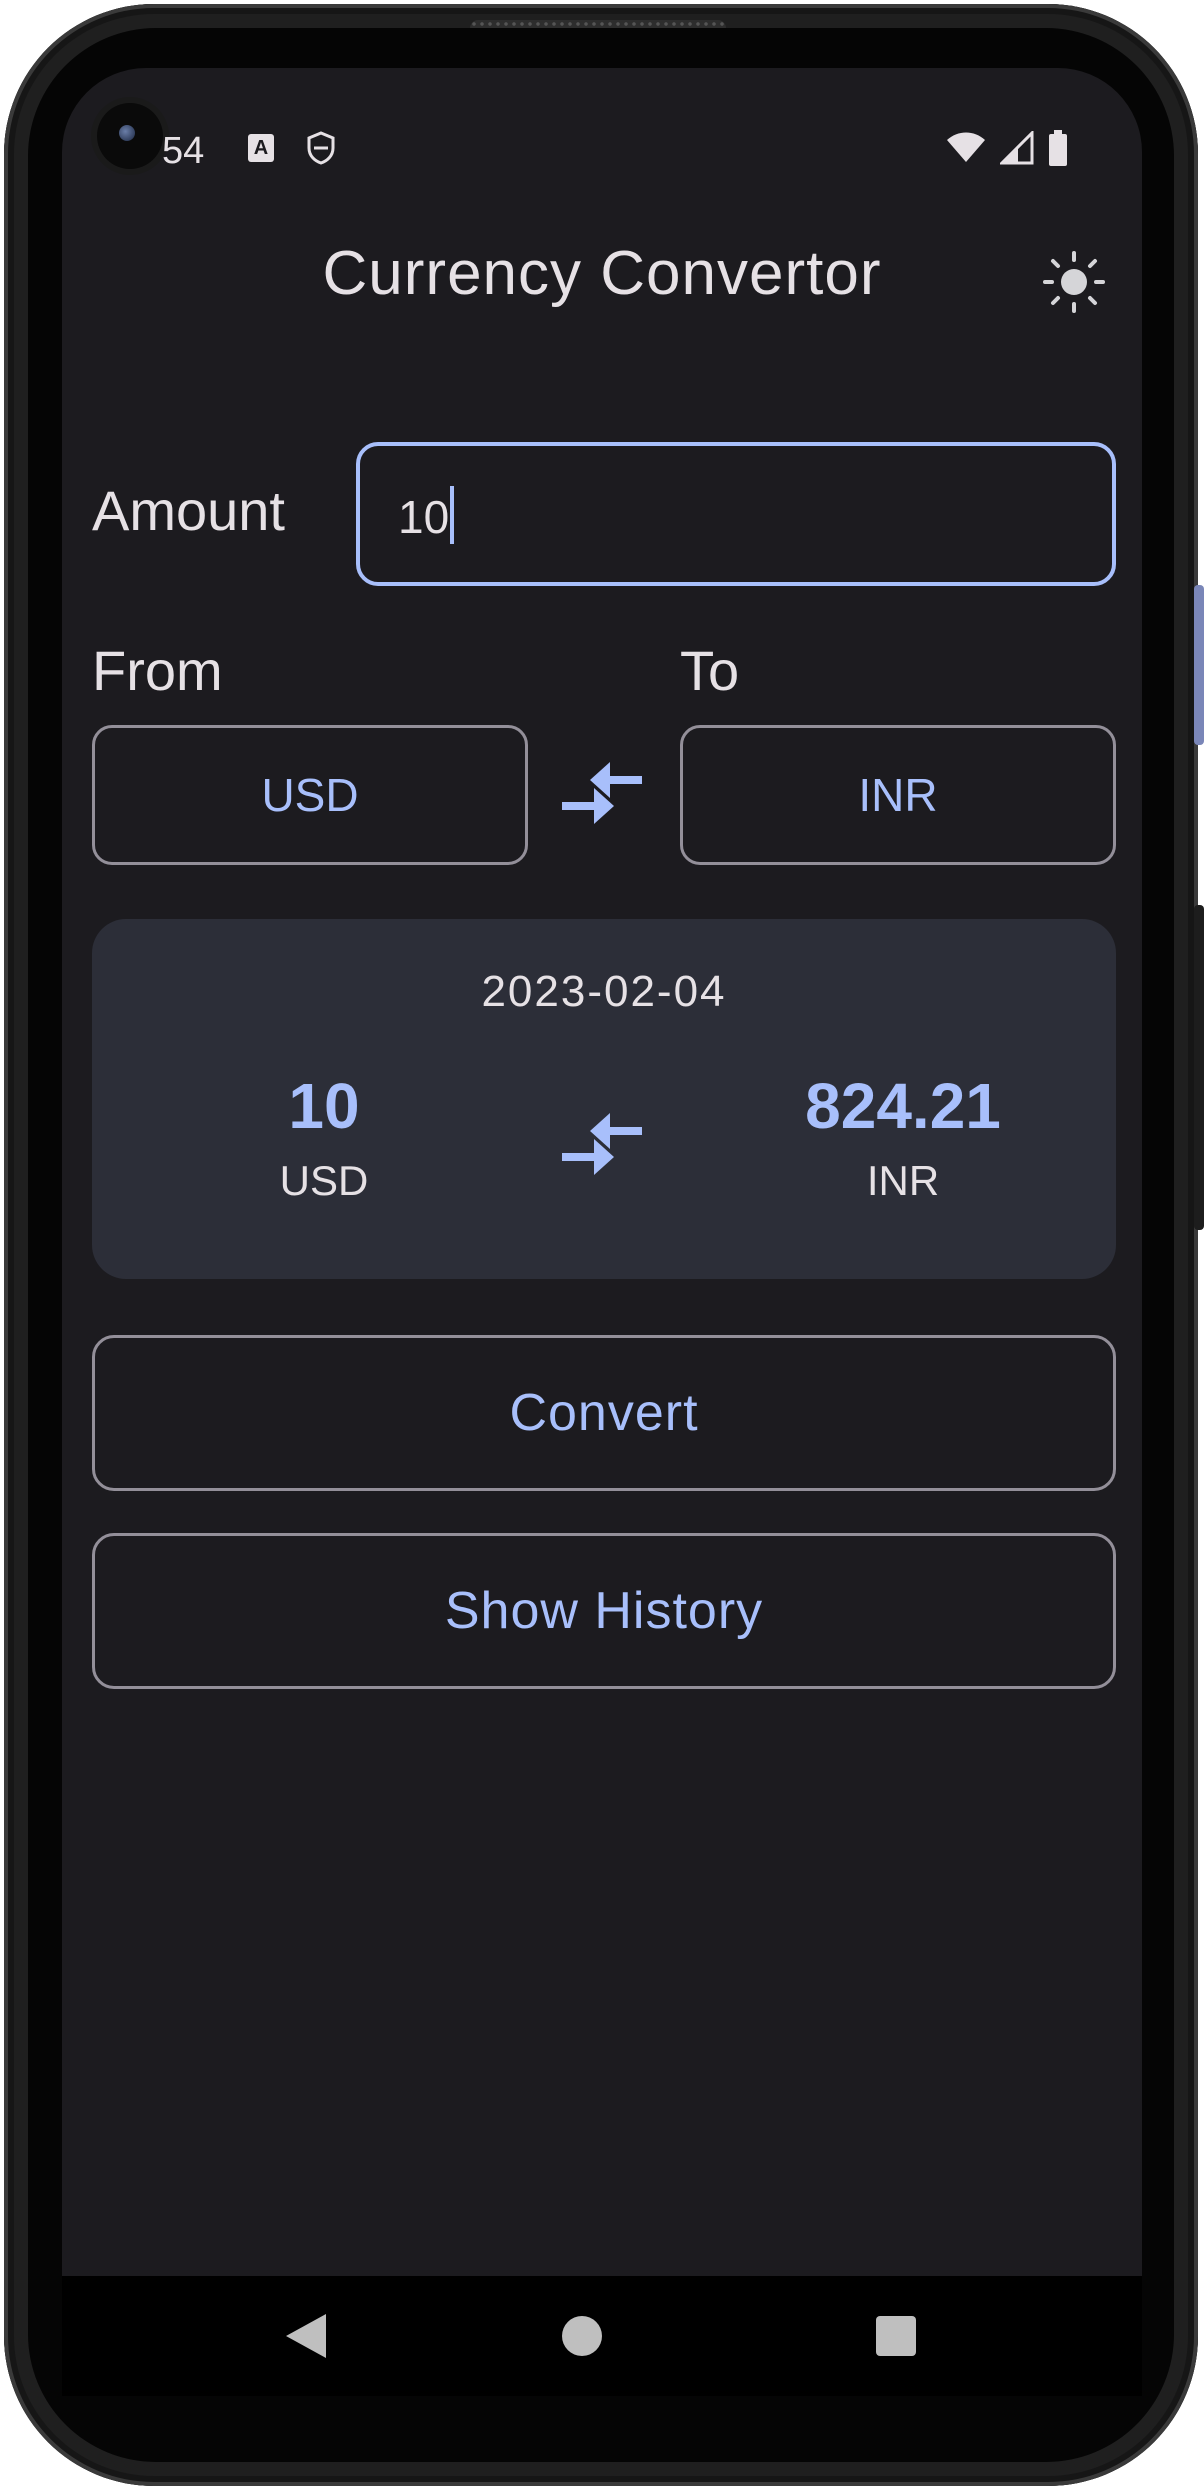 The image size is (1204, 2491). Describe the element at coordinates (1016, 149) in the screenshot. I see `signal-icon` at that location.